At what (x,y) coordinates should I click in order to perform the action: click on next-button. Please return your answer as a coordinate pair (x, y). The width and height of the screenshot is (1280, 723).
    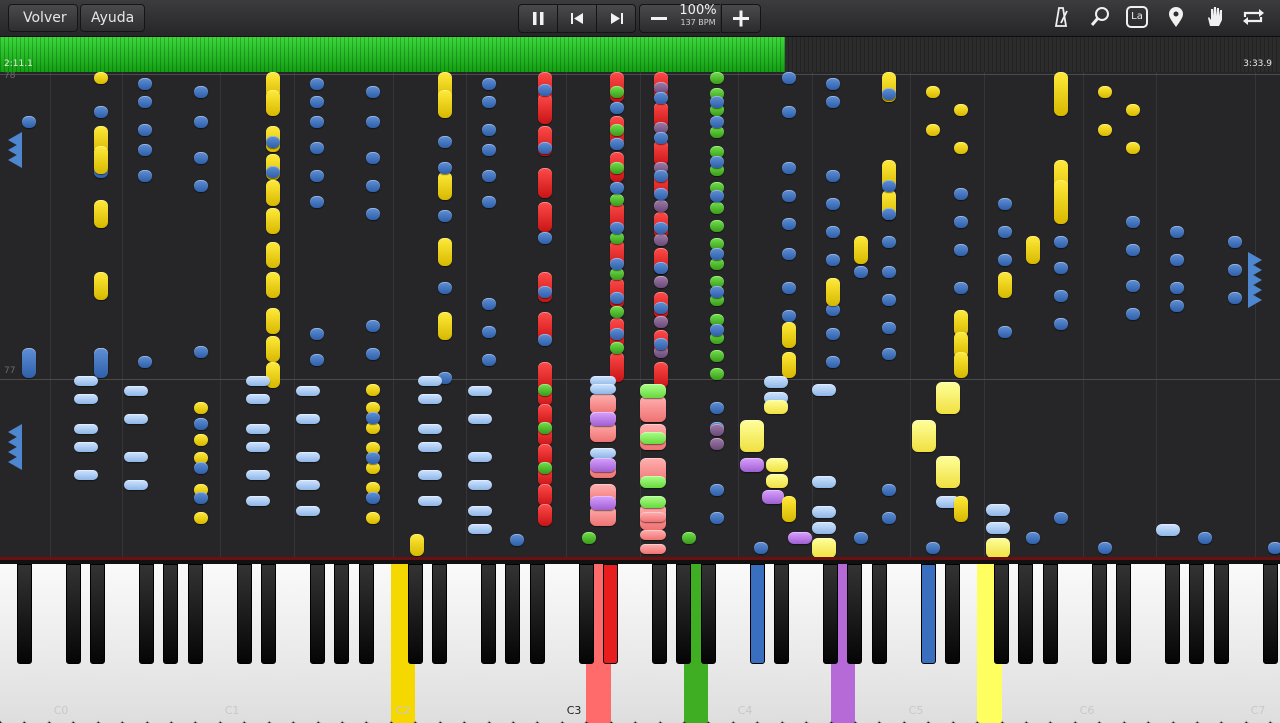
    Looking at the image, I should click on (616, 18).